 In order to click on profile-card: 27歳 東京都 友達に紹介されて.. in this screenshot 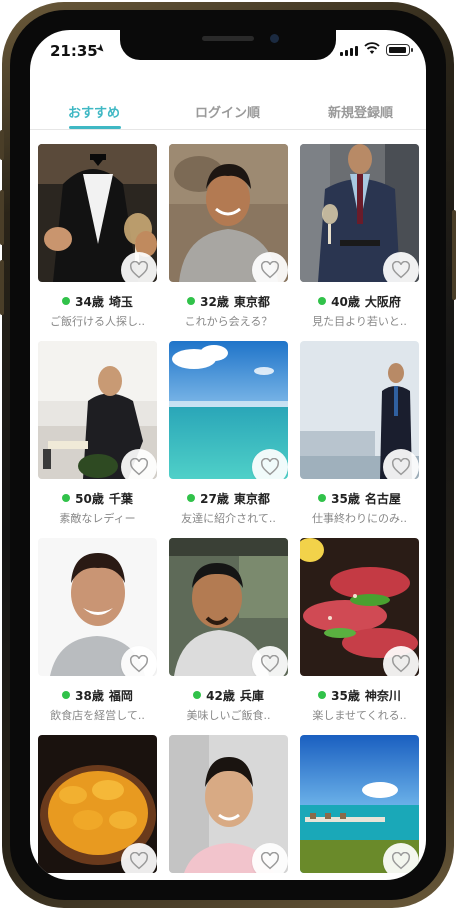, I will do `click(228, 438)`.